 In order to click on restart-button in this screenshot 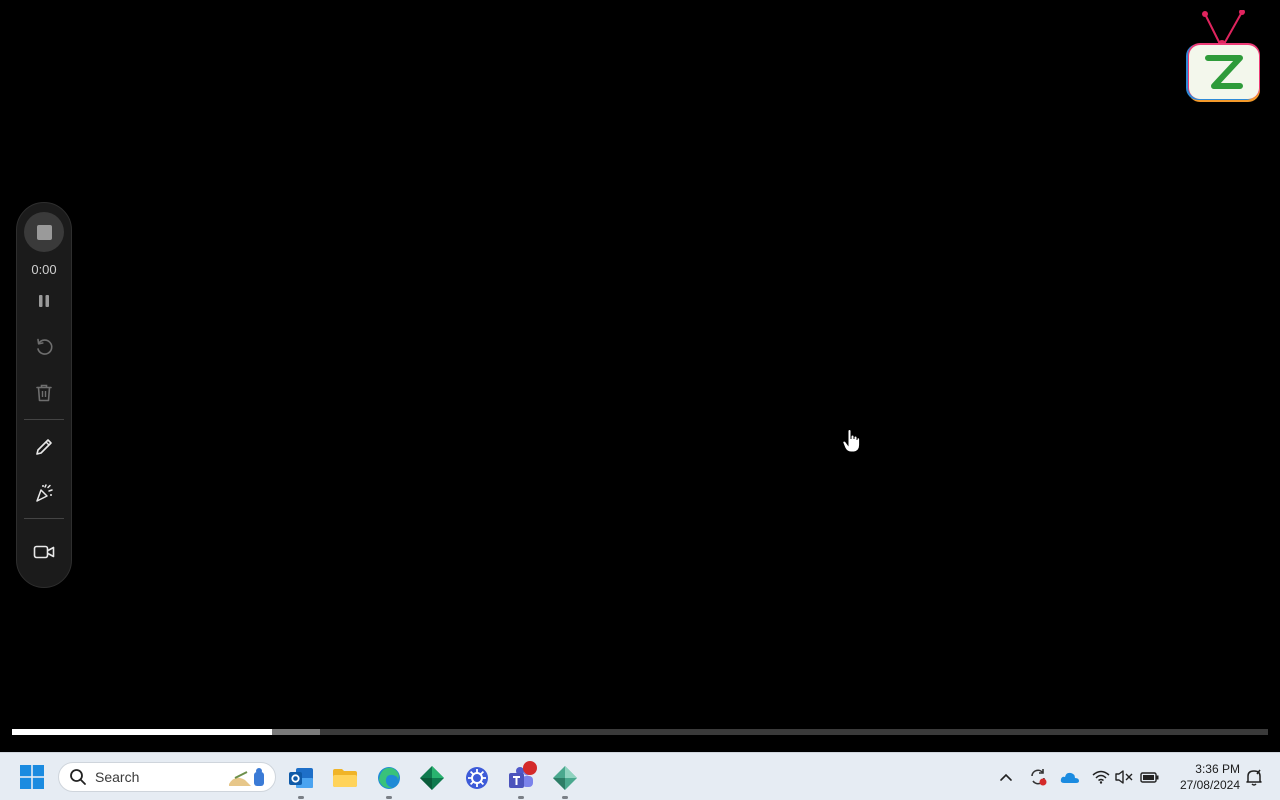, I will do `click(44, 347)`.